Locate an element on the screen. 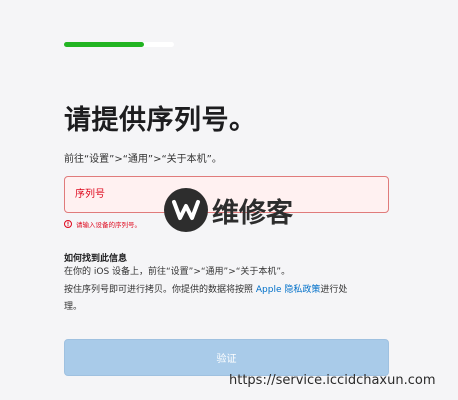 The width and height of the screenshot is (458, 400). url-watermark: https://service.iccidchaxun.com is located at coordinates (332, 380).